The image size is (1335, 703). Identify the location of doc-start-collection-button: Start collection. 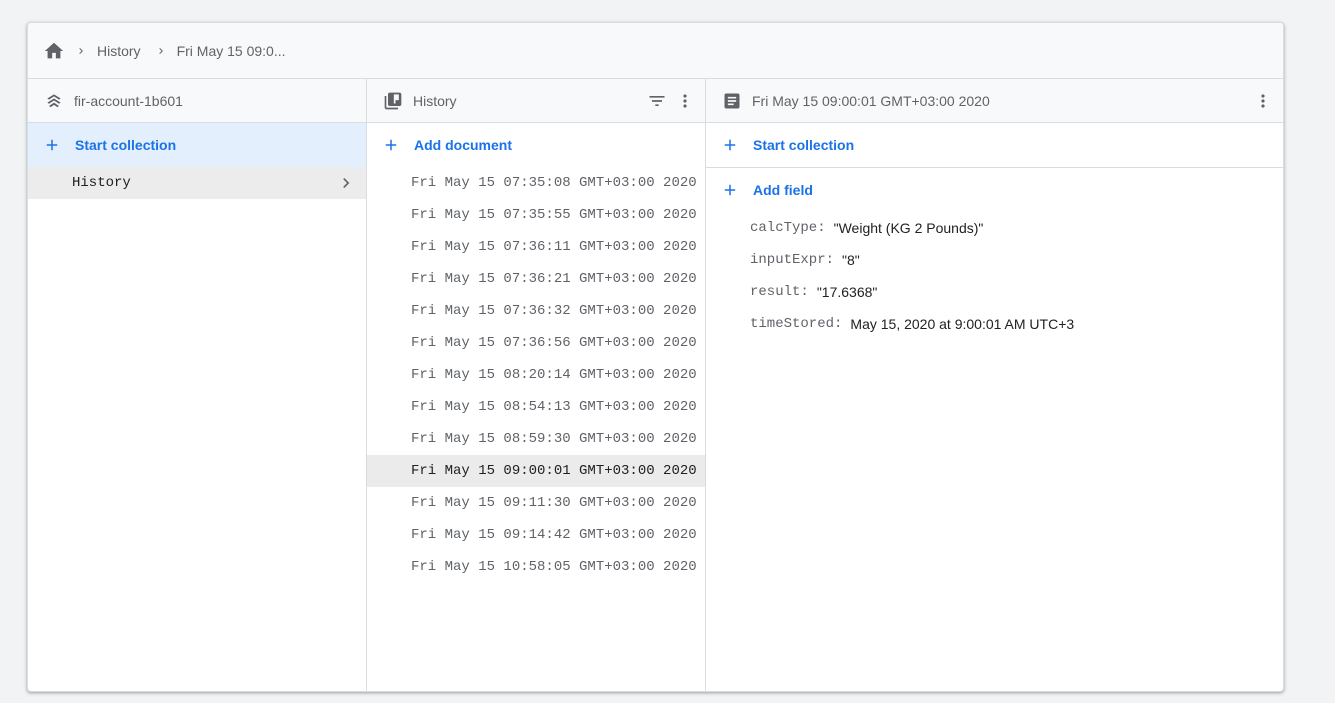
(994, 145).